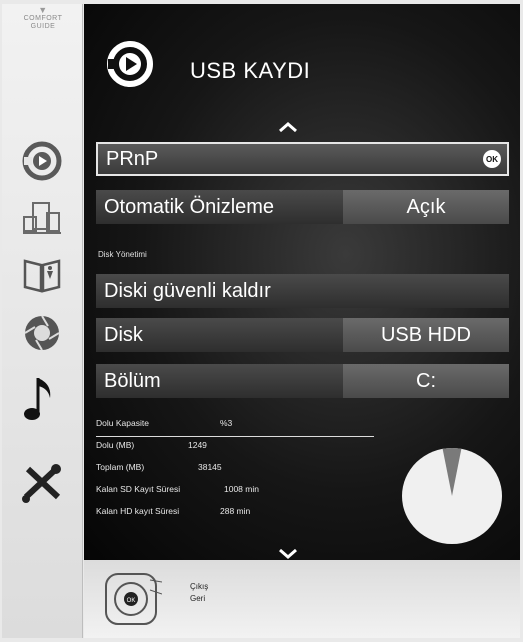 This screenshot has height=642, width=523. Describe the element at coordinates (210, 467) in the screenshot. I see `info-value: 38145` at that location.